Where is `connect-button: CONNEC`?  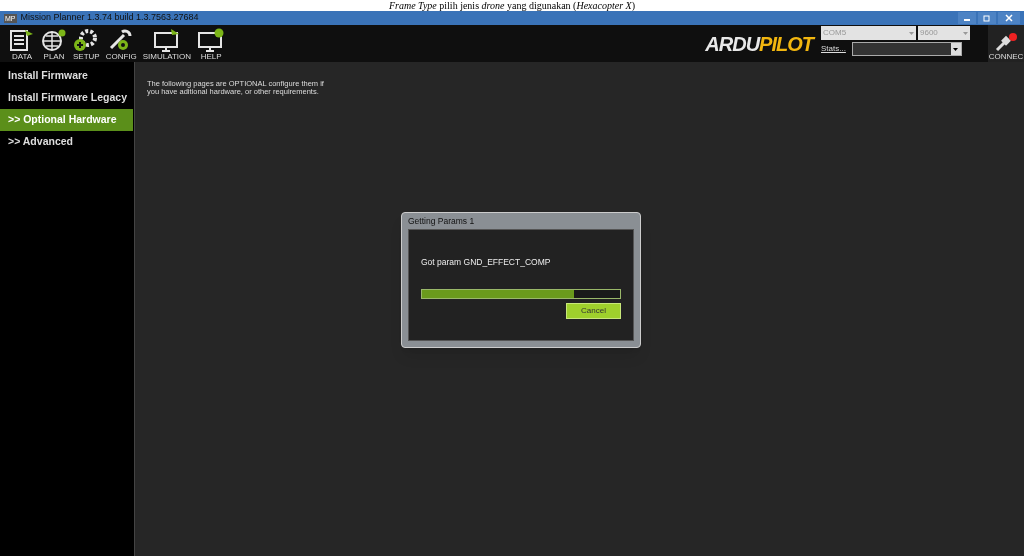
connect-button: CONNEC is located at coordinates (1006, 43).